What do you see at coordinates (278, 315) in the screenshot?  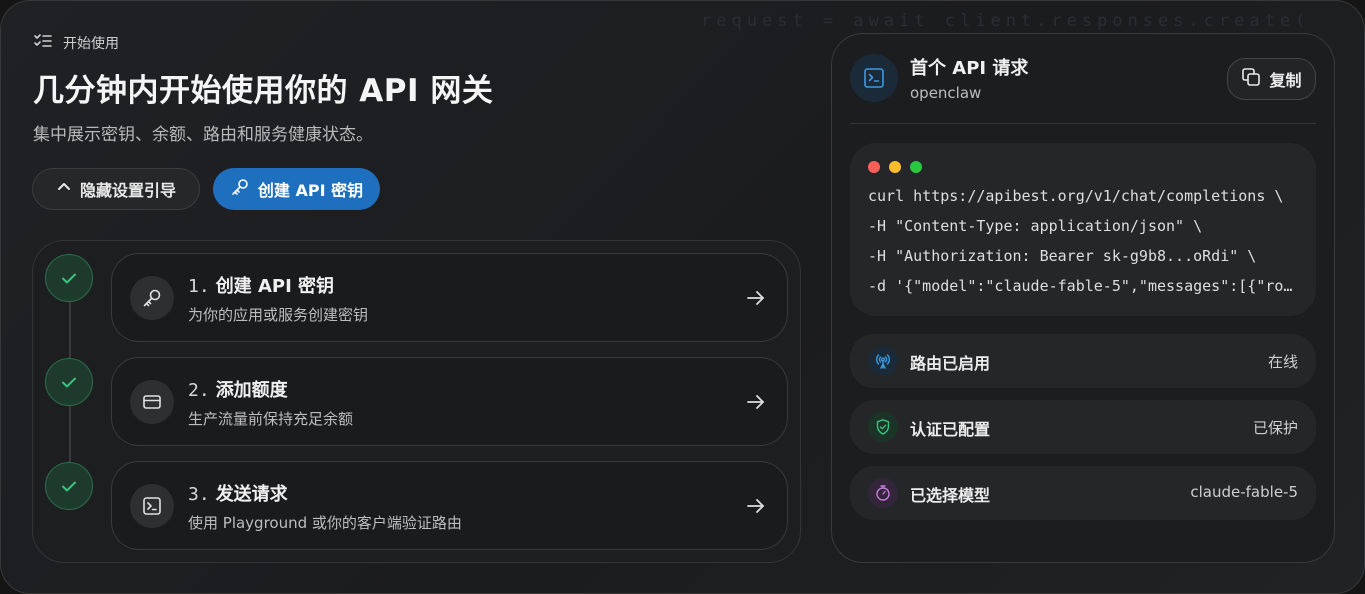 I see `step-description: 为你的应用或服务创建密钥` at bounding box center [278, 315].